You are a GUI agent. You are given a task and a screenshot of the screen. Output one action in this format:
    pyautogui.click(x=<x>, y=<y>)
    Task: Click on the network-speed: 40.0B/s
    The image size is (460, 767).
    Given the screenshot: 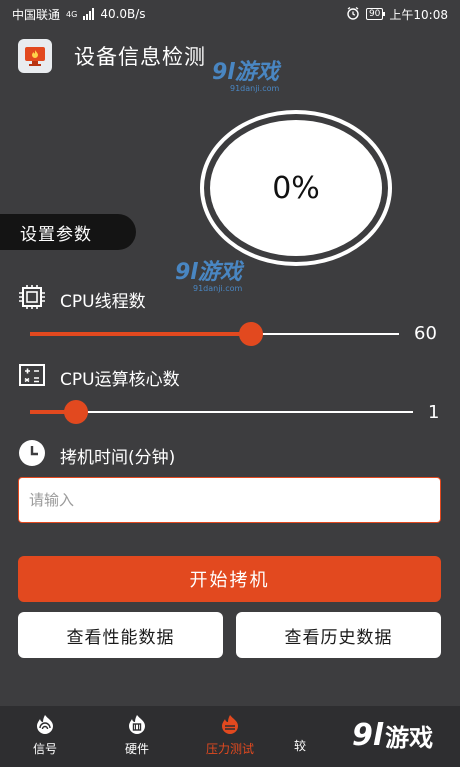 What is the action you would take?
    pyautogui.click(x=123, y=14)
    